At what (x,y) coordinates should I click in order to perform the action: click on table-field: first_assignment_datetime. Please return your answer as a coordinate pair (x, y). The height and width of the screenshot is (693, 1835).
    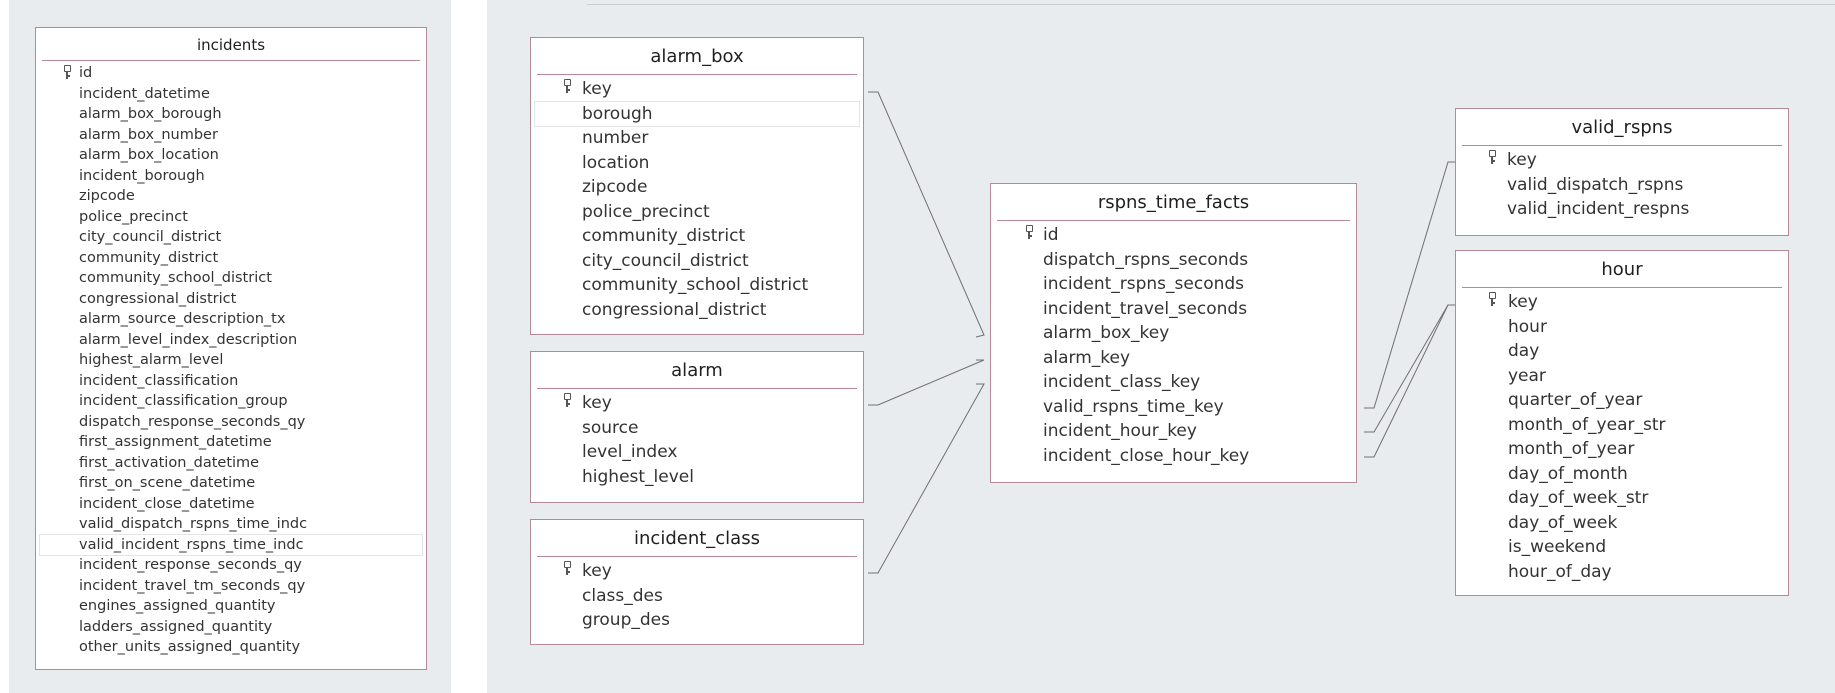
    Looking at the image, I should click on (231, 442).